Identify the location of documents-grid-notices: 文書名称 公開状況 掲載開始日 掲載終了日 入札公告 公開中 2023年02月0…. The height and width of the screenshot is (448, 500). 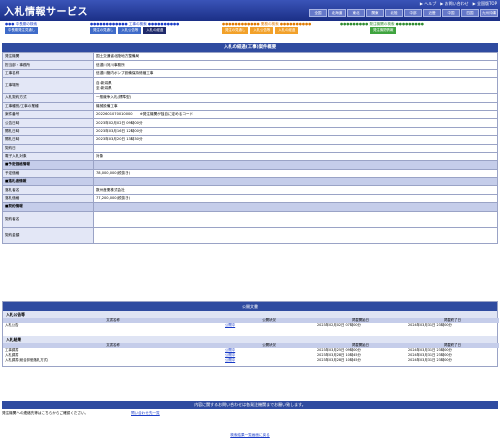
(251, 323).